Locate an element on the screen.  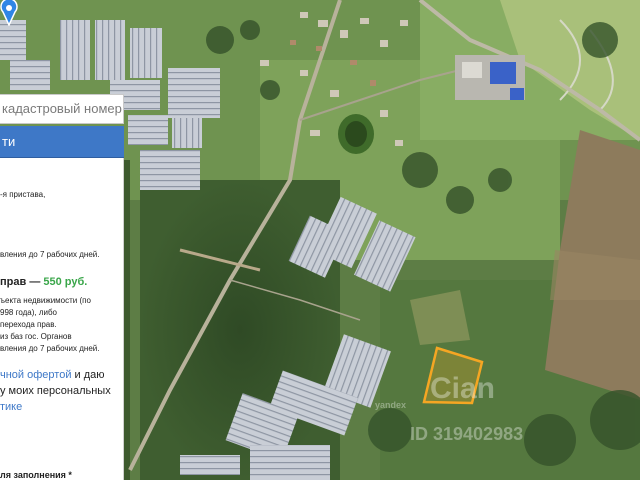
rights-price-row: прав — 550 руб. is located at coordinates (43, 282).